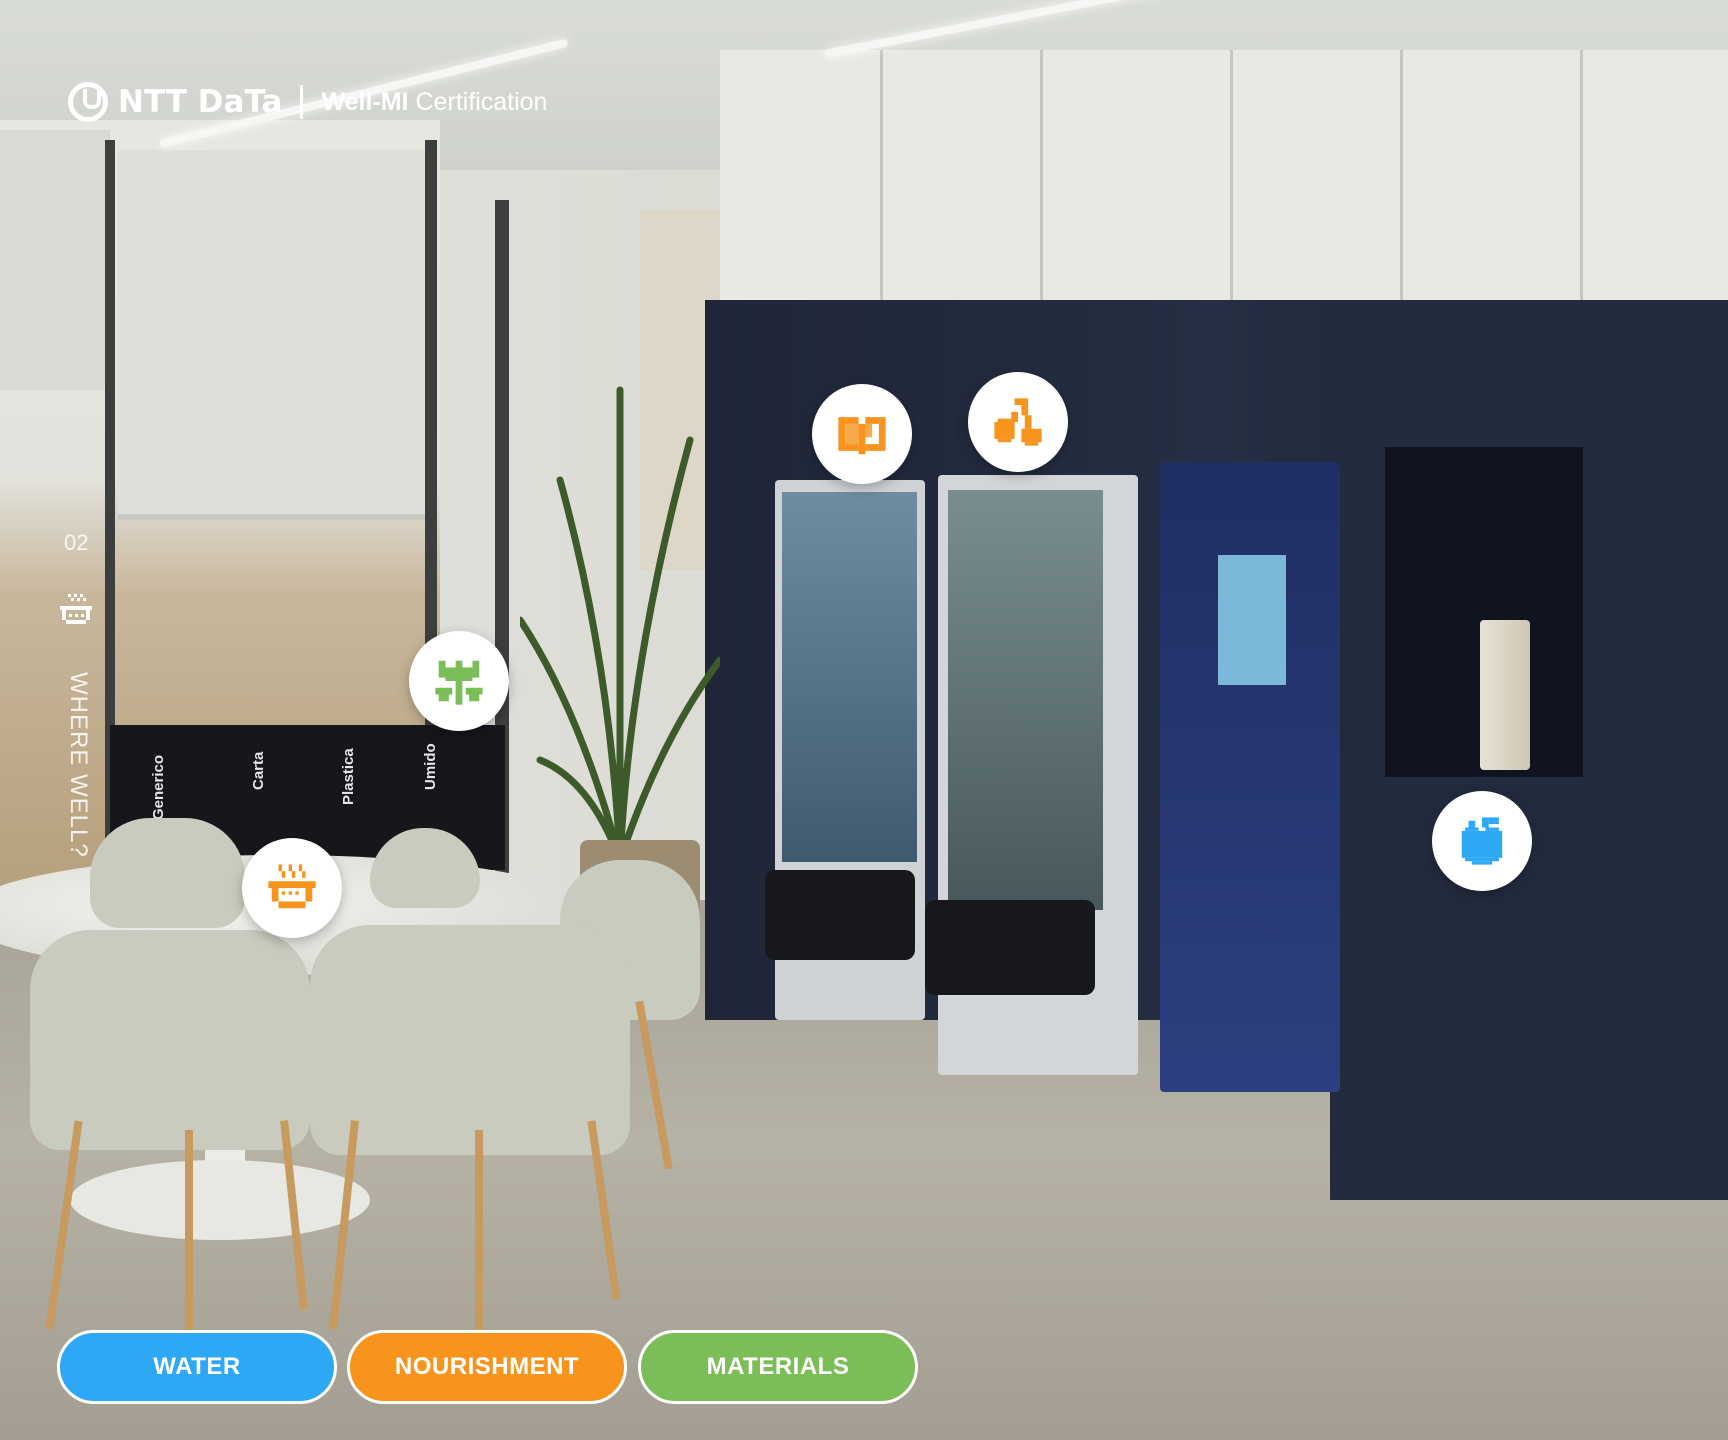 This screenshot has height=1440, width=1728. I want to click on certification-title: Well-MI Certification, so click(434, 102).